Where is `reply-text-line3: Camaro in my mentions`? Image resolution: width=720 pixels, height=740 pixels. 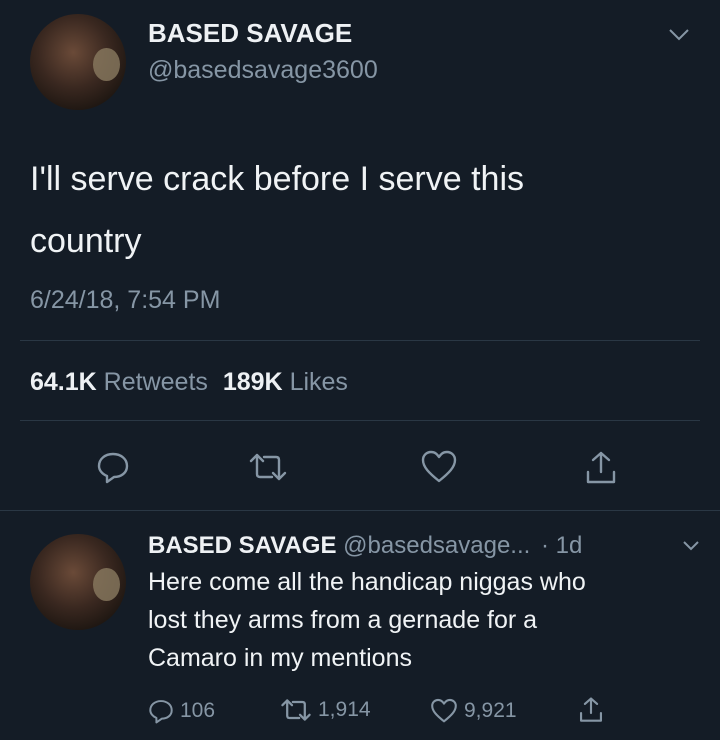 reply-text-line3: Camaro in my mentions is located at coordinates (280, 658).